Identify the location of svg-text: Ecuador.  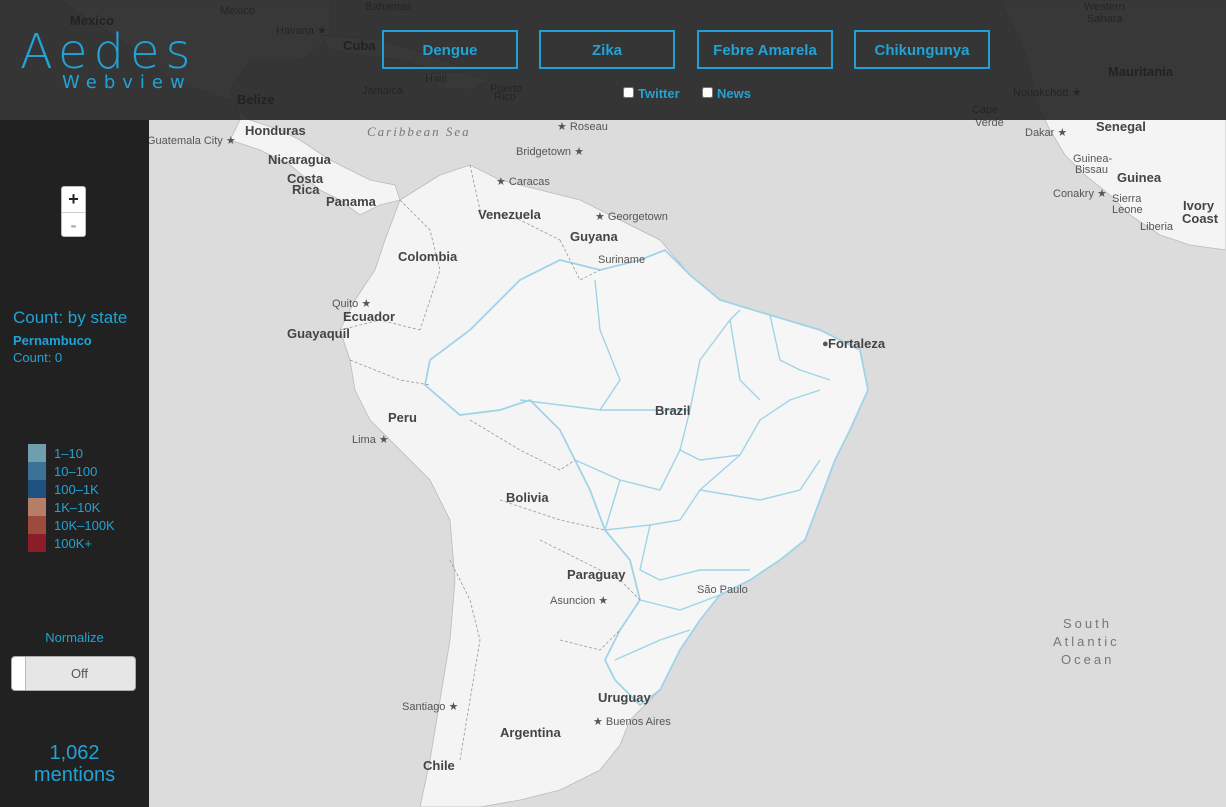
(369, 316).